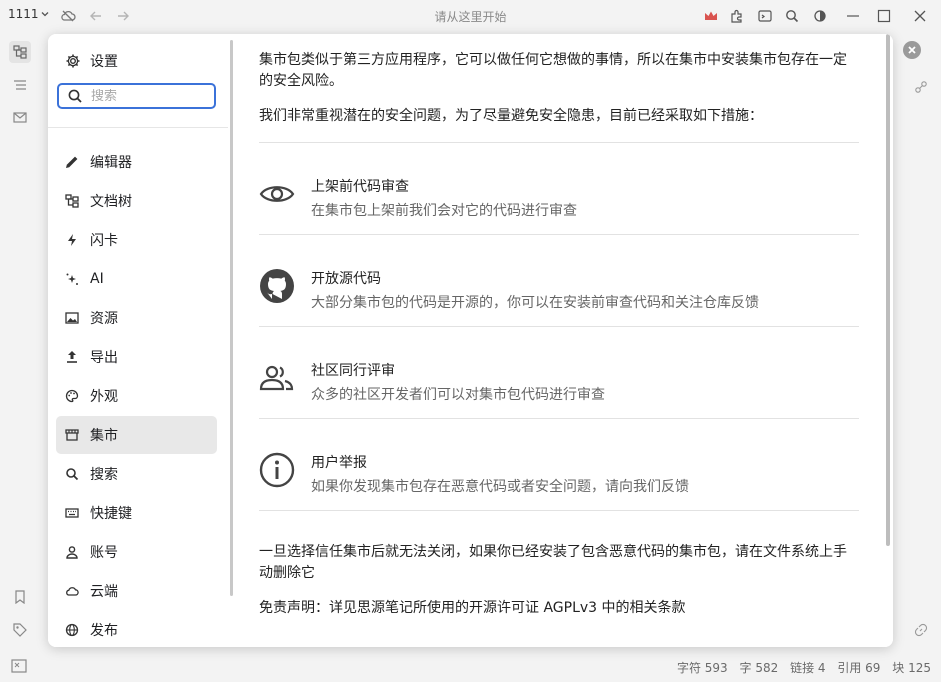  Describe the element at coordinates (72, 240) in the screenshot. I see `lightning-icon` at that location.